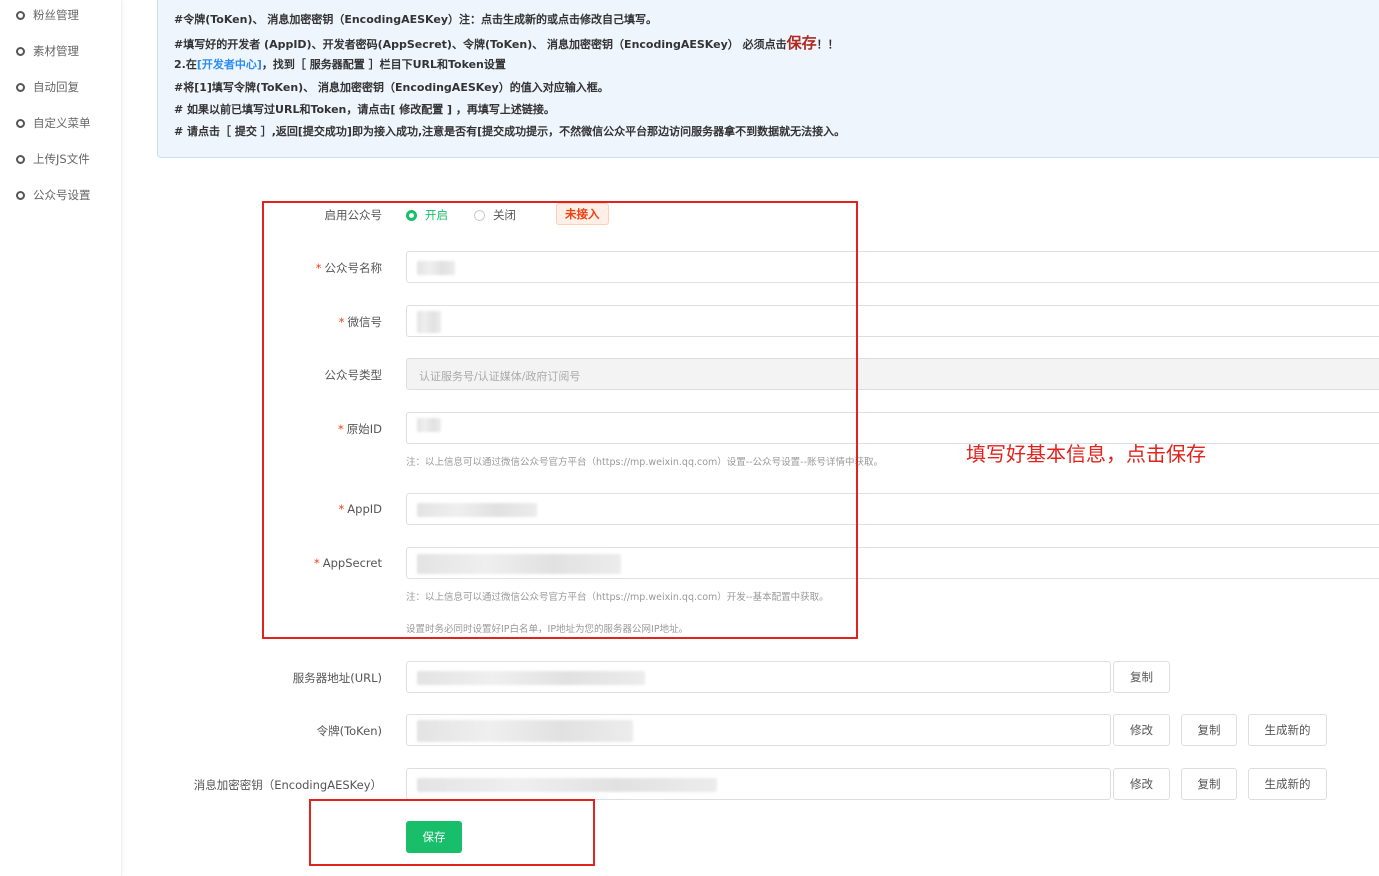 The image size is (1379, 876). I want to click on sidebar-item-fans: 粉丝管理, so click(47, 15).